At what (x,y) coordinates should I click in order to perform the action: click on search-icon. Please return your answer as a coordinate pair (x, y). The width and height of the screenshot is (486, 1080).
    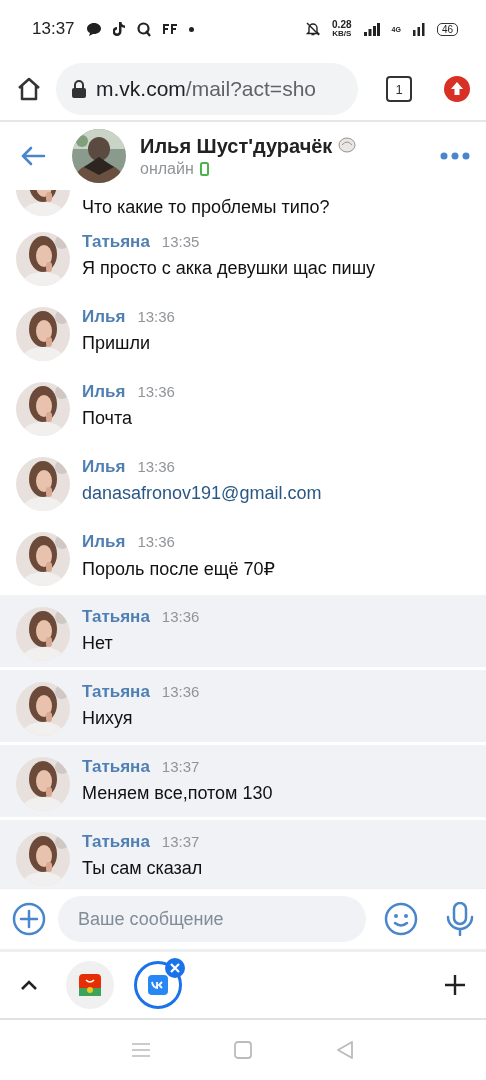
    Looking at the image, I should click on (143, 29).